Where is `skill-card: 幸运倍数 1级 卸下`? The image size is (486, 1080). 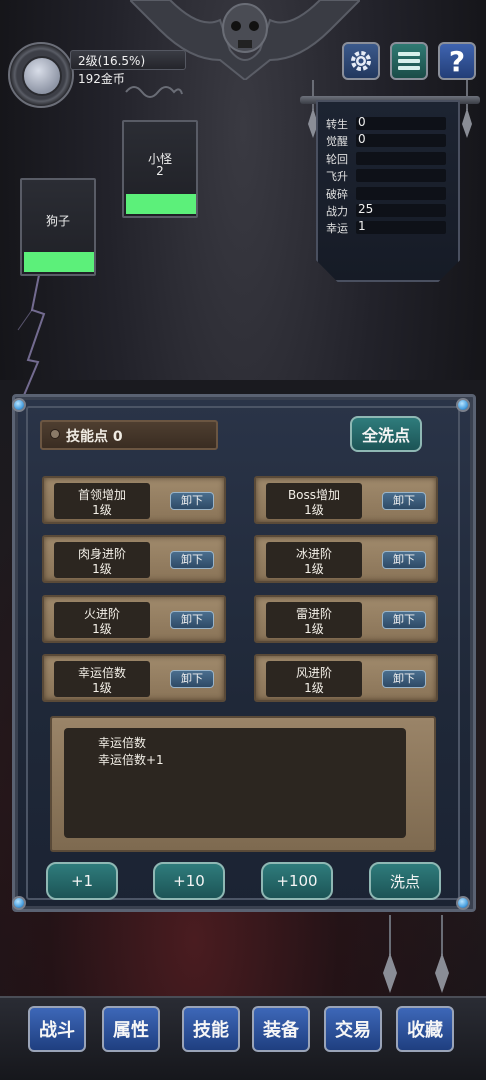
skill-card: 幸运倍数 1级 卸下 is located at coordinates (134, 678).